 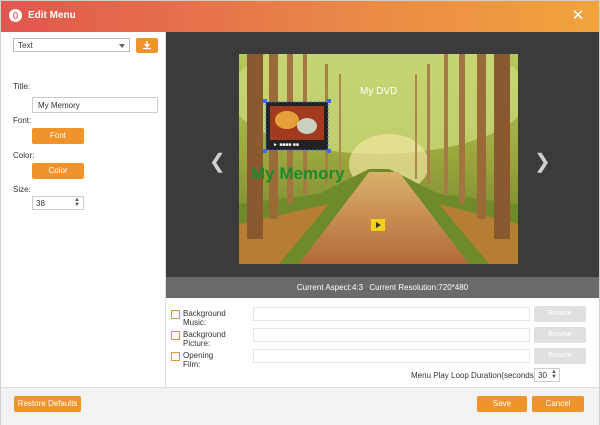 What do you see at coordinates (175, 356) in the screenshot?
I see `opening-film-checkbox` at bounding box center [175, 356].